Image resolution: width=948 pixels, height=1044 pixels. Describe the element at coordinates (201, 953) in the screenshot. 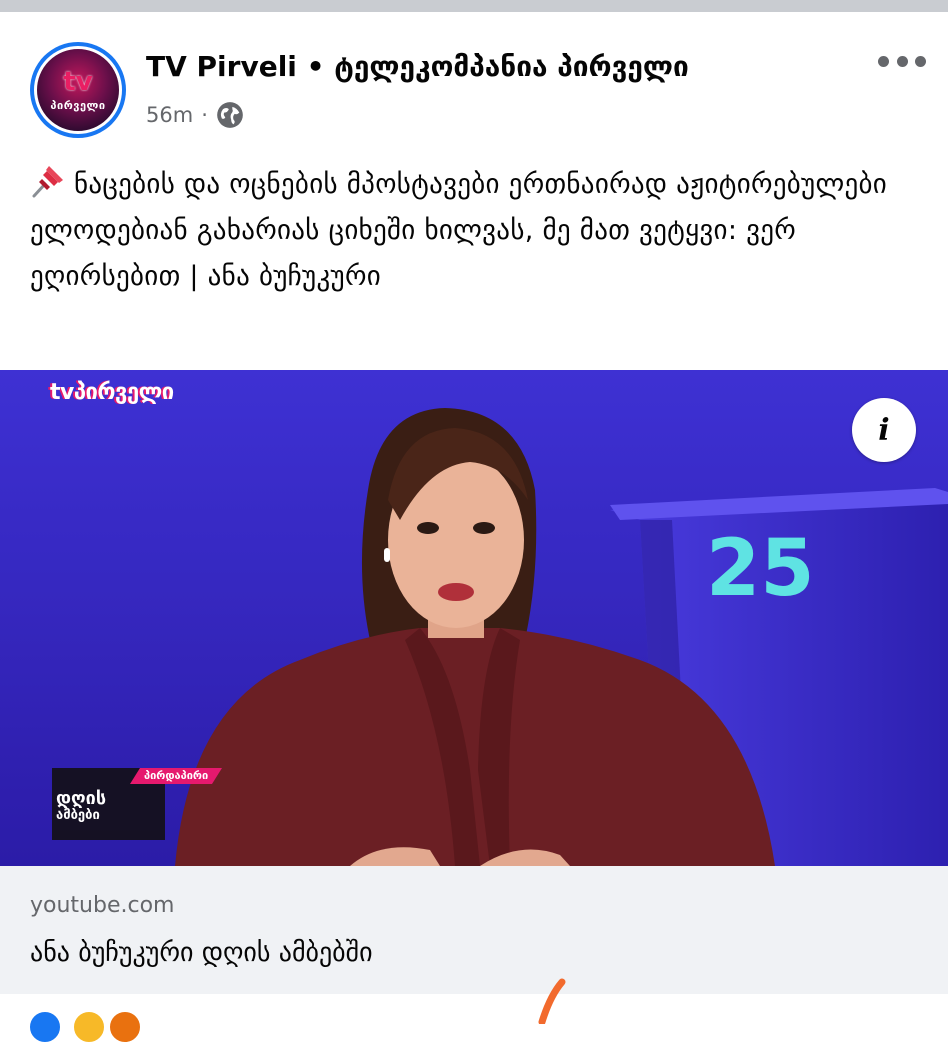

I see `link-title: ანა ბუჩუკური დღის ამბებში` at that location.